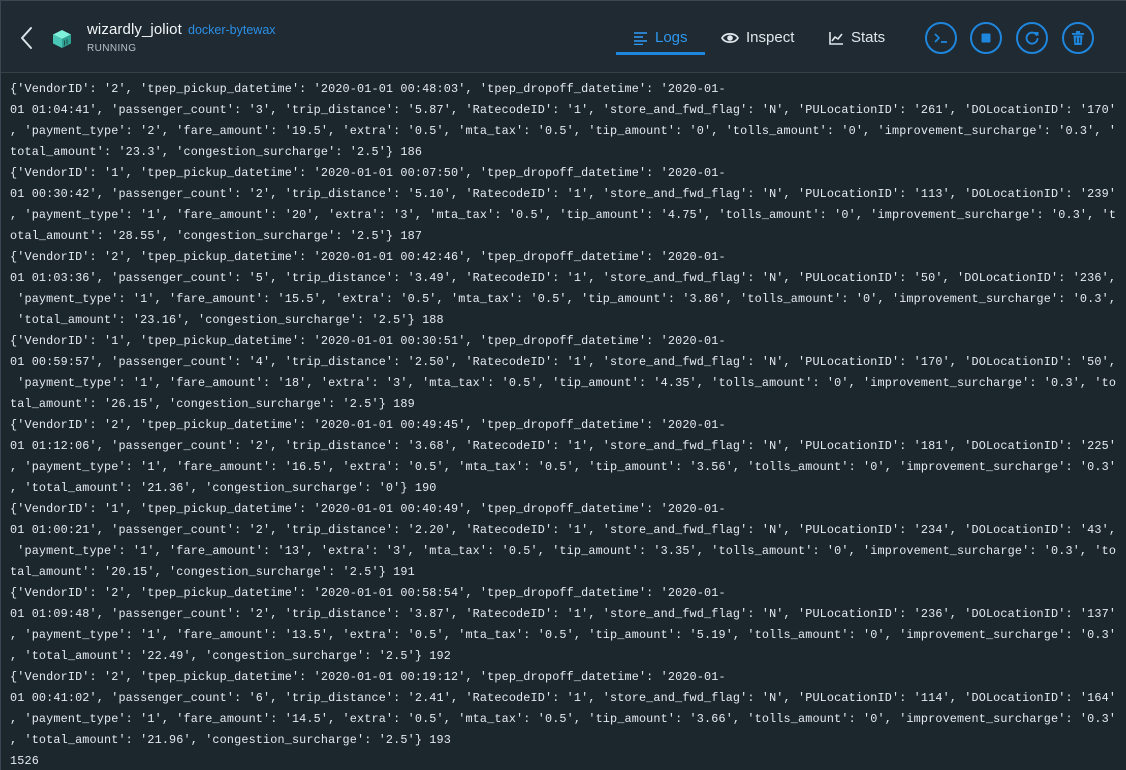  I want to click on stop-square-icon, so click(986, 38).